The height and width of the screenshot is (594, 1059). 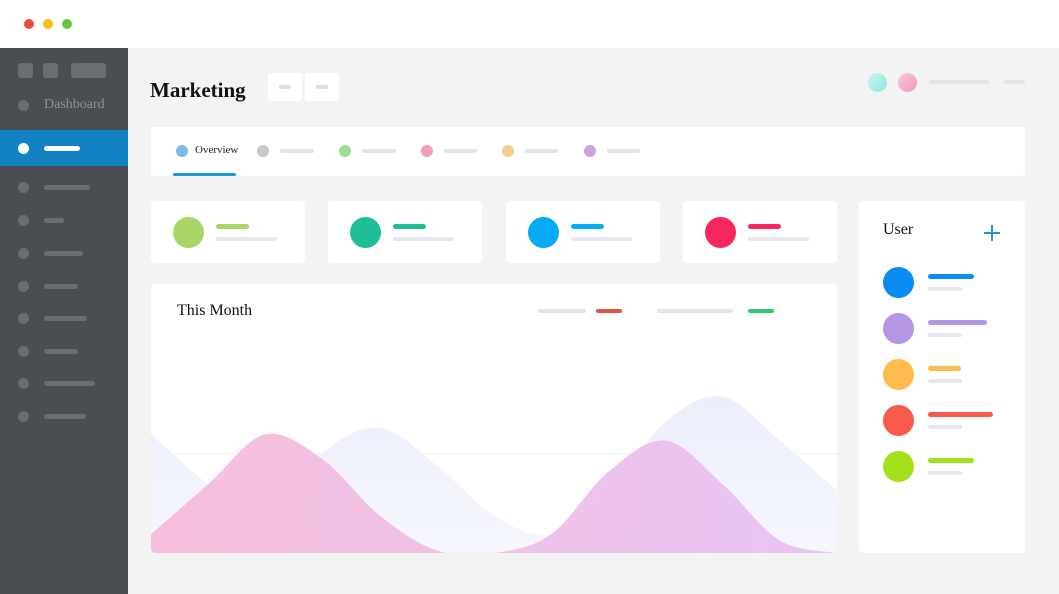 What do you see at coordinates (67, 24) in the screenshot?
I see `maximize-window-button` at bounding box center [67, 24].